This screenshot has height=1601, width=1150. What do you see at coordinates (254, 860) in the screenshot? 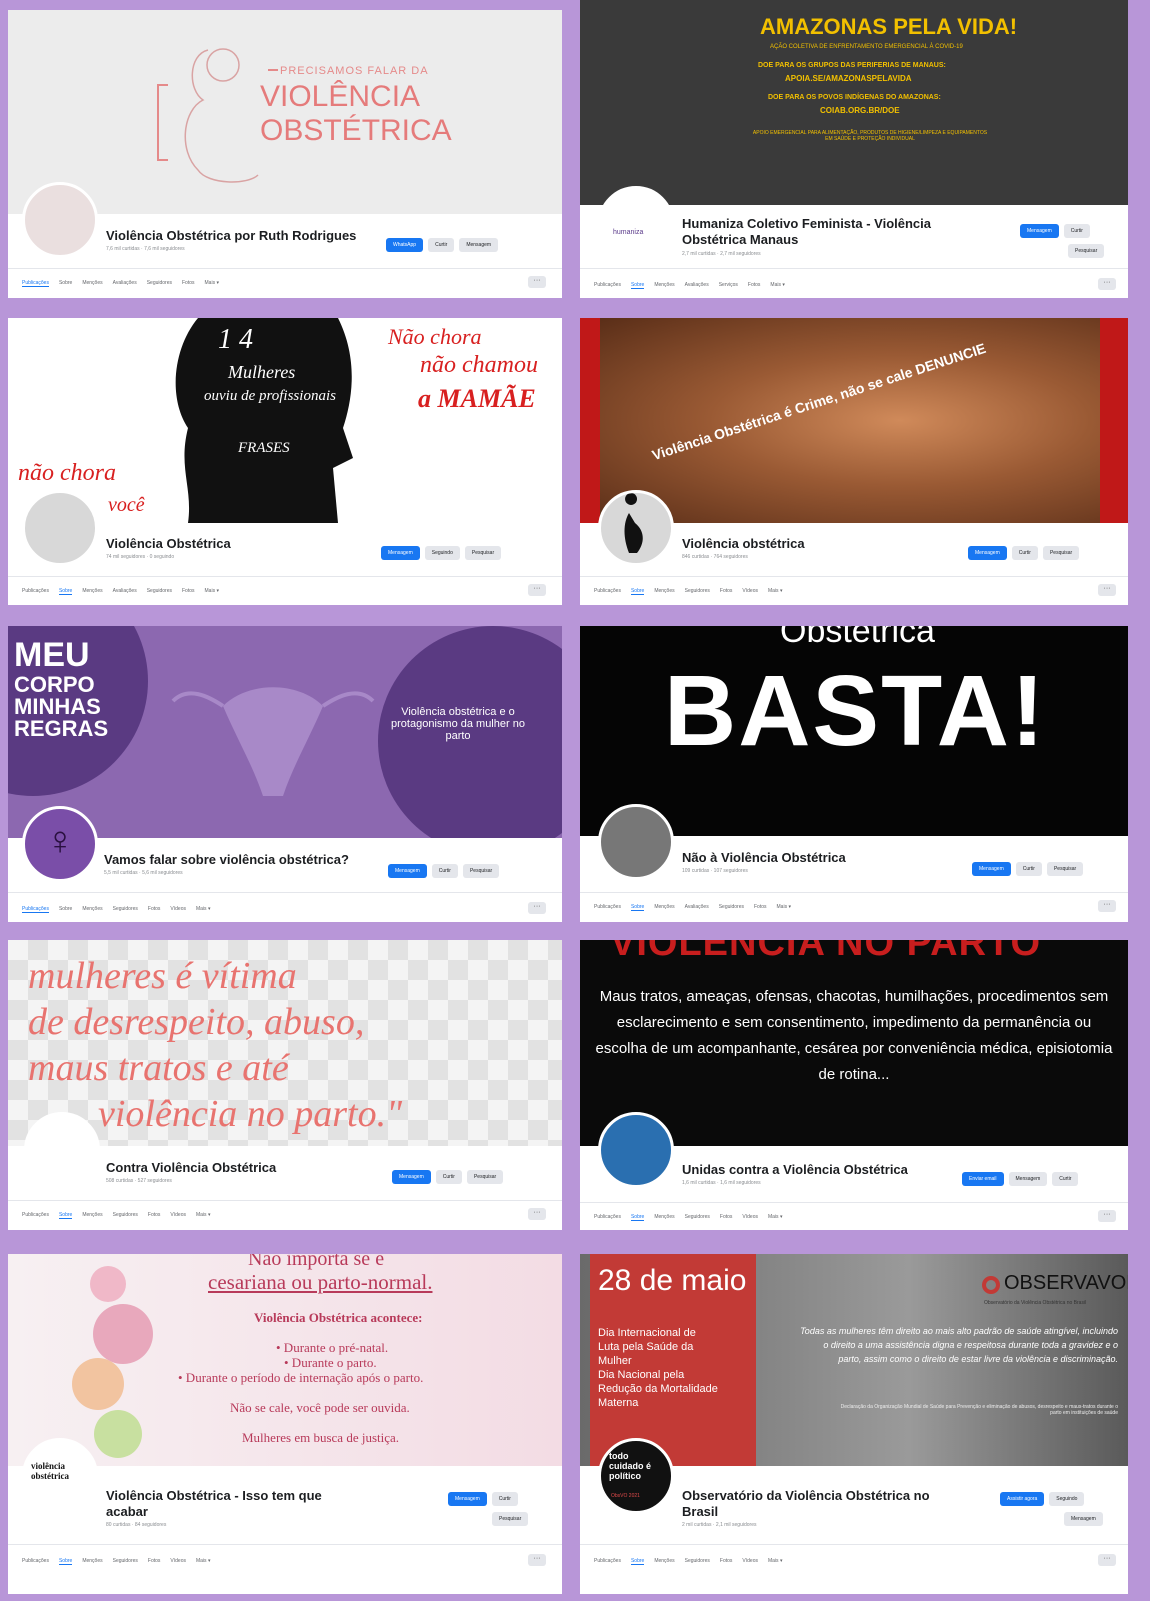
I see `page-name: Vamos falar sobre violência obstétrica?` at bounding box center [254, 860].